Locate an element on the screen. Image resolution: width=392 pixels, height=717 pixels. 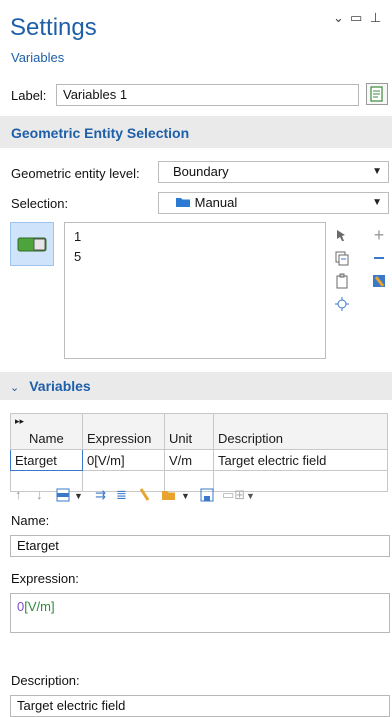
move-down-icon: ↓ is located at coordinates (39, 494).